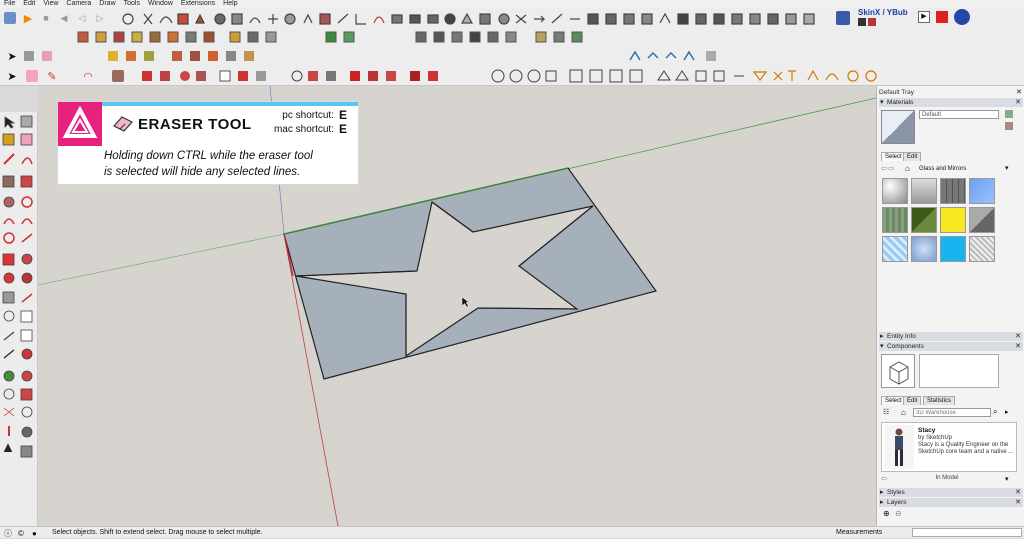  Describe the element at coordinates (962, 17) in the screenshot. I see `help-icon` at that location.